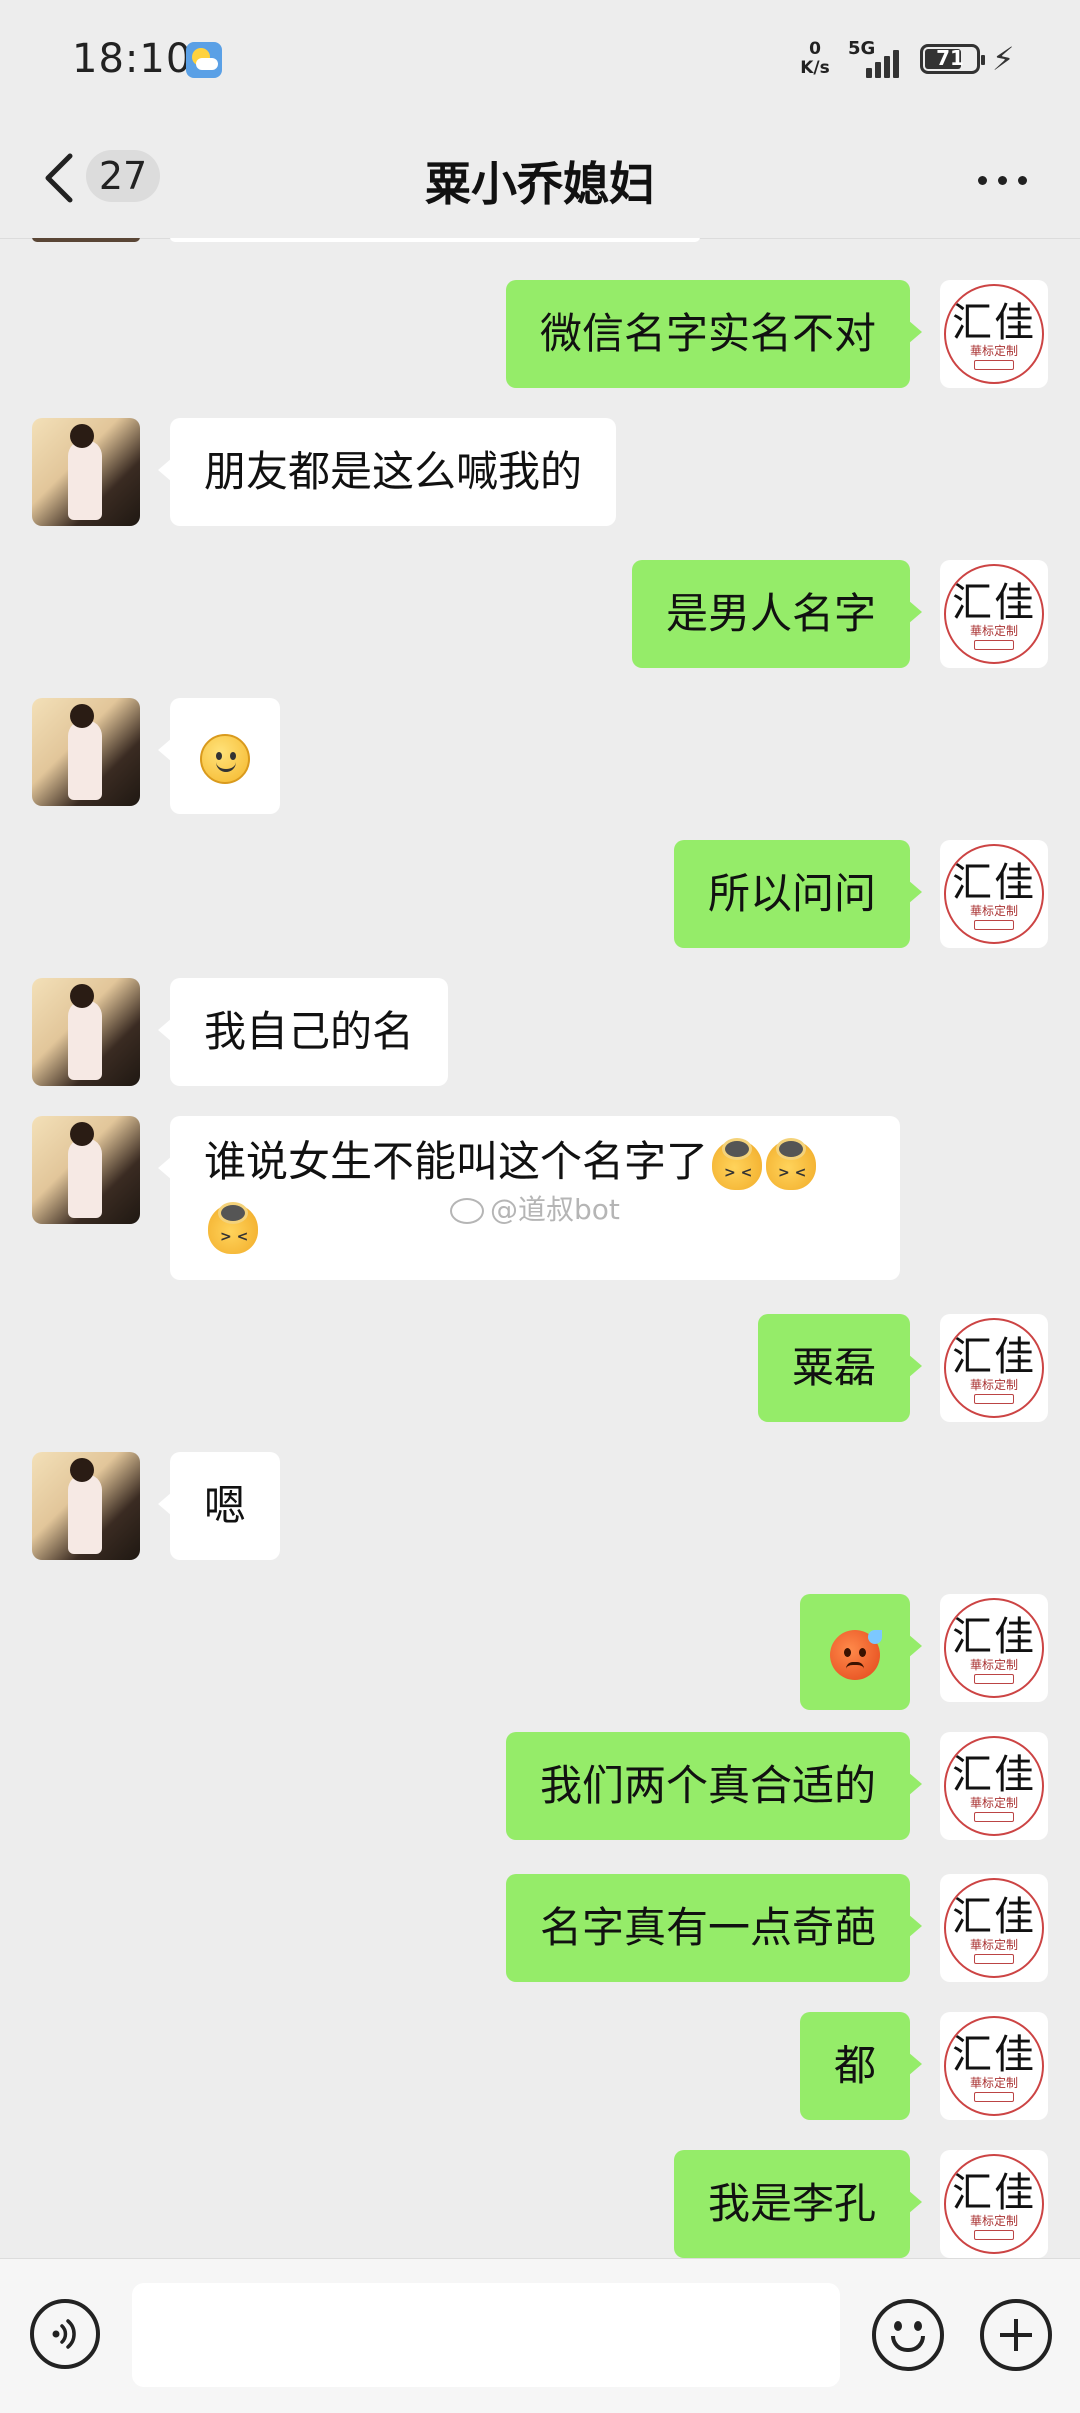  Describe the element at coordinates (1002, 180) in the screenshot. I see `more-icon` at that location.